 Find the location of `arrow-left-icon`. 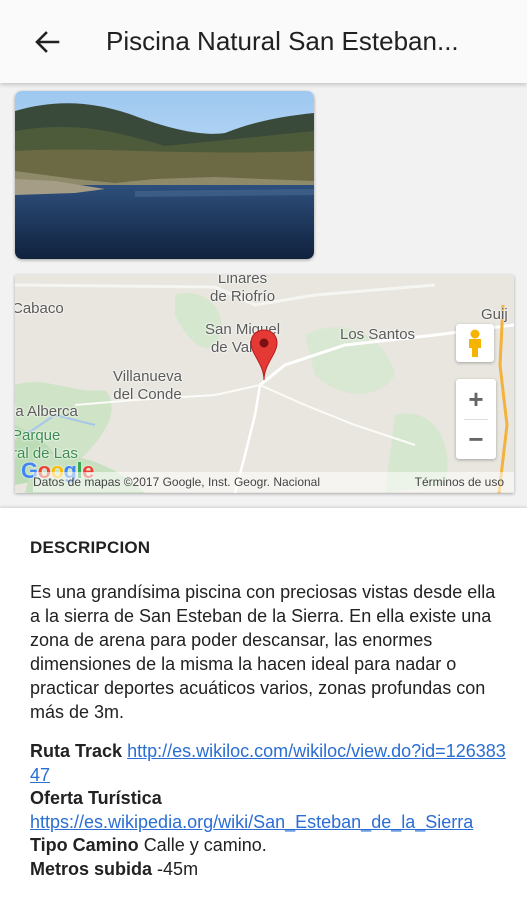

arrow-left-icon is located at coordinates (47, 42).